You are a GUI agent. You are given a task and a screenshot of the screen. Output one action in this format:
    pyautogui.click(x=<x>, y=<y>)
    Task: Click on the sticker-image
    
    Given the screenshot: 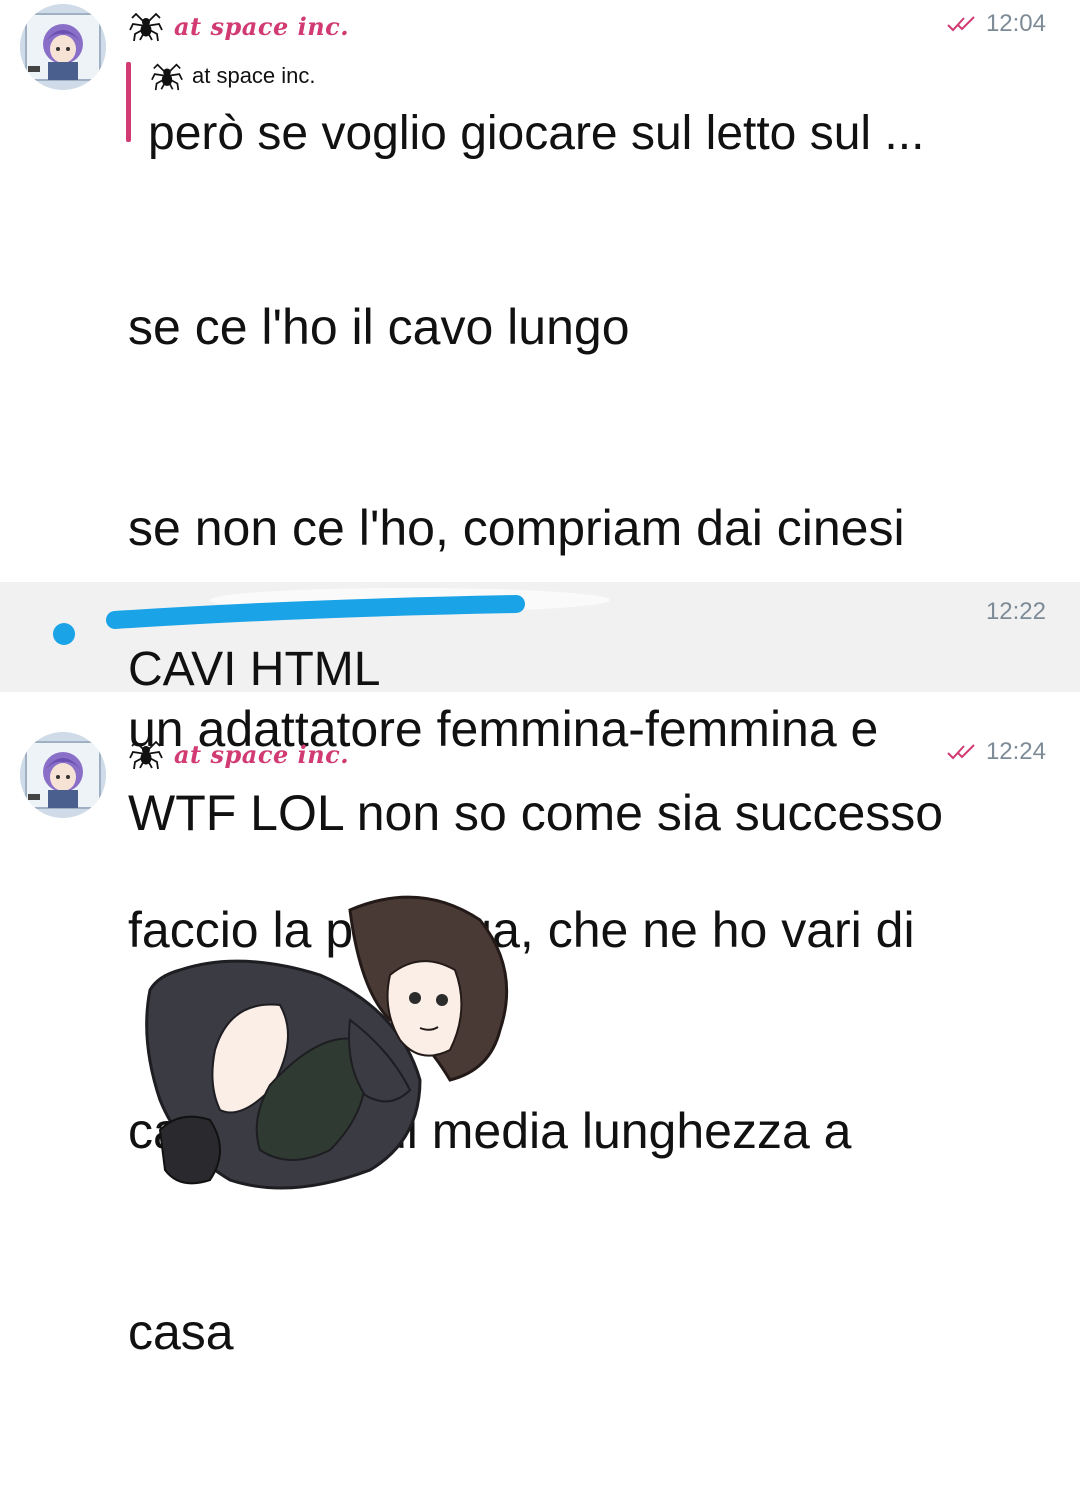 What is the action you would take?
    pyautogui.click(x=330, y=1040)
    